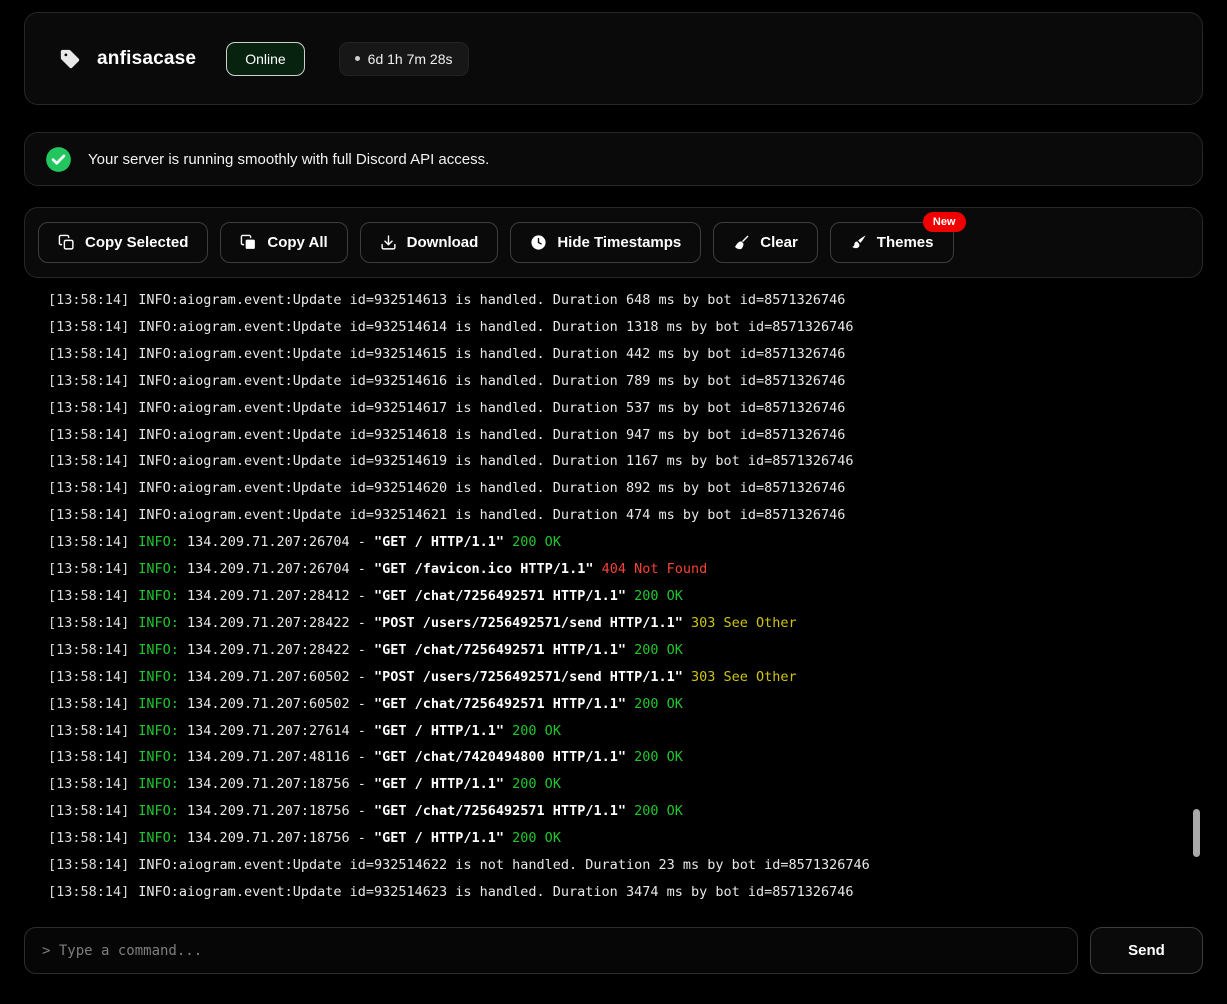 Image resolution: width=1227 pixels, height=1004 pixels. Describe the element at coordinates (765, 242) in the screenshot. I see `clear-button: Clear` at that location.